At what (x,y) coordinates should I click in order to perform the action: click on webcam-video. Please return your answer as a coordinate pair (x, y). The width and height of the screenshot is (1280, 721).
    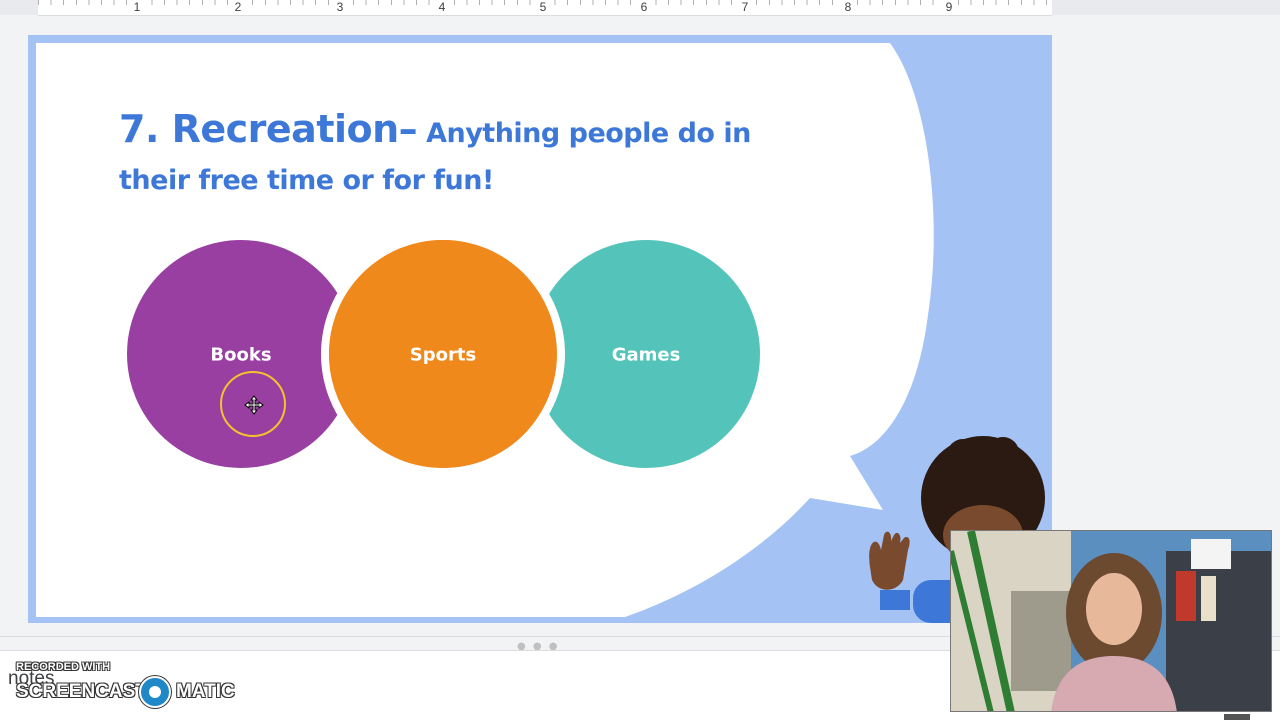
    Looking at the image, I should click on (1111, 621).